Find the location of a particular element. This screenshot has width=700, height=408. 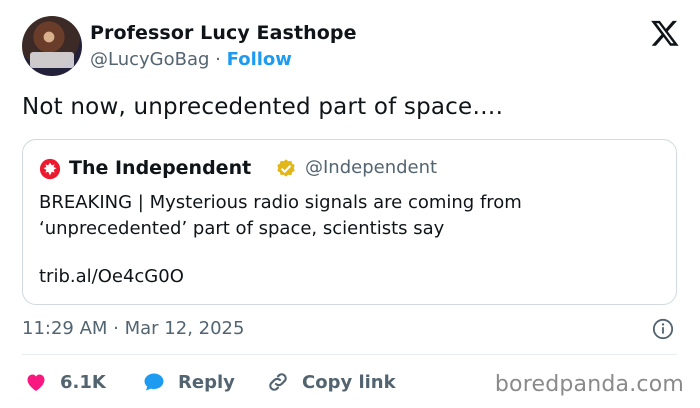

link-icon is located at coordinates (278, 382).